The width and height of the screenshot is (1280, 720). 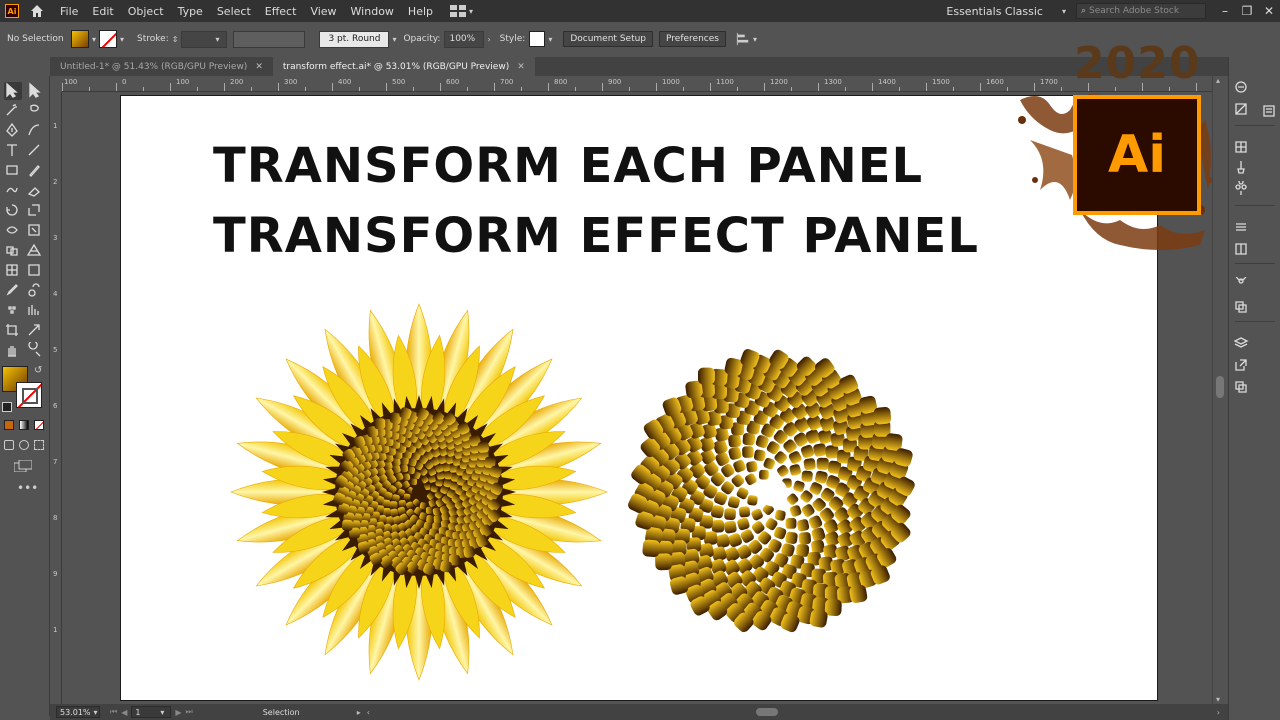 What do you see at coordinates (1218, 712) in the screenshot?
I see `scroll-right-icon: ›` at bounding box center [1218, 712].